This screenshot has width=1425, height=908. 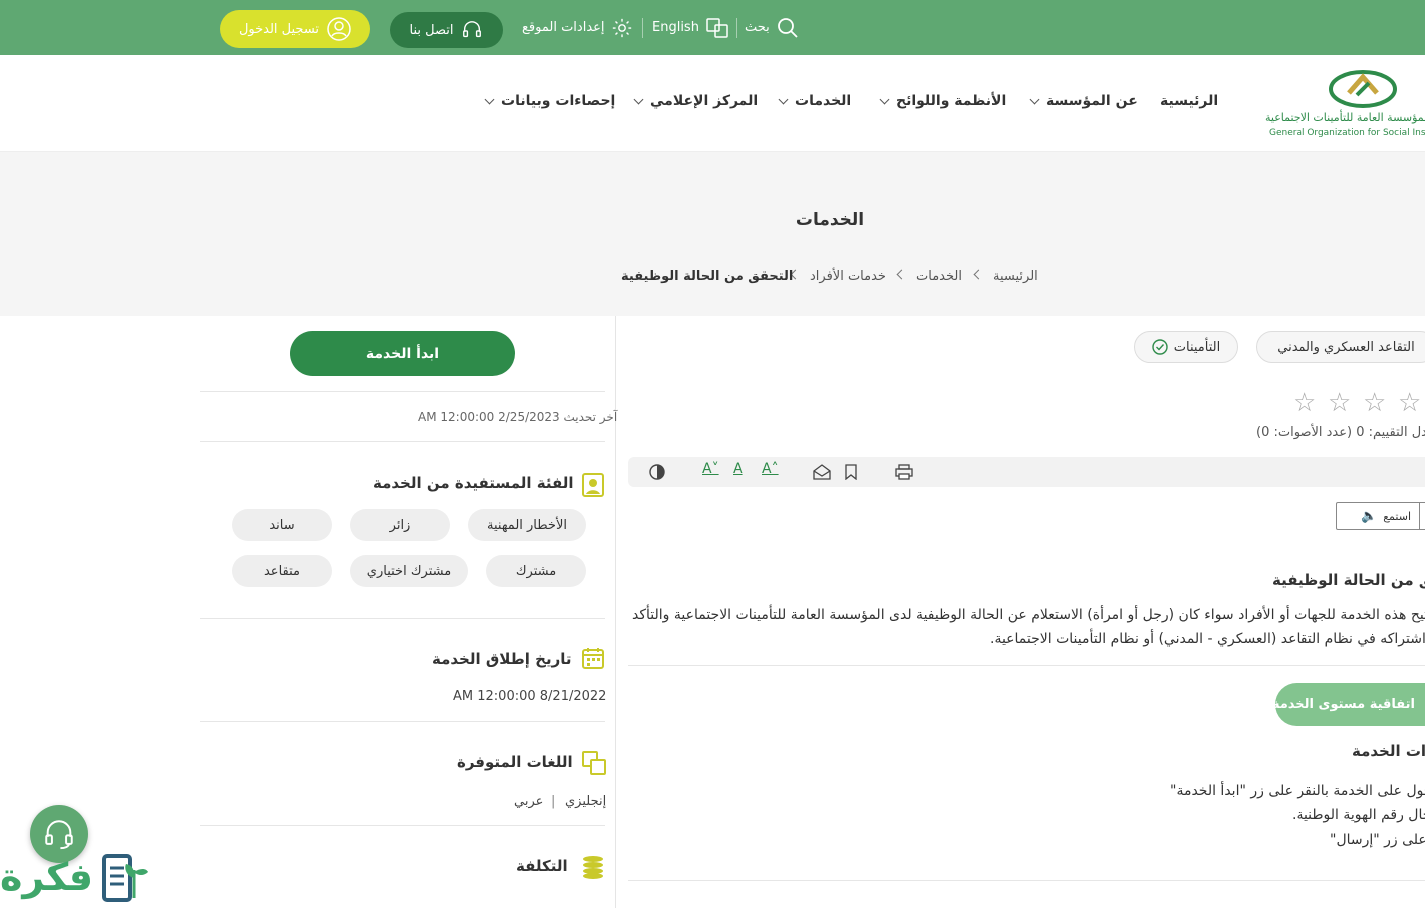 I want to click on sla-button: اتفاقية مستوى الخدمة, so click(x=1348, y=704).